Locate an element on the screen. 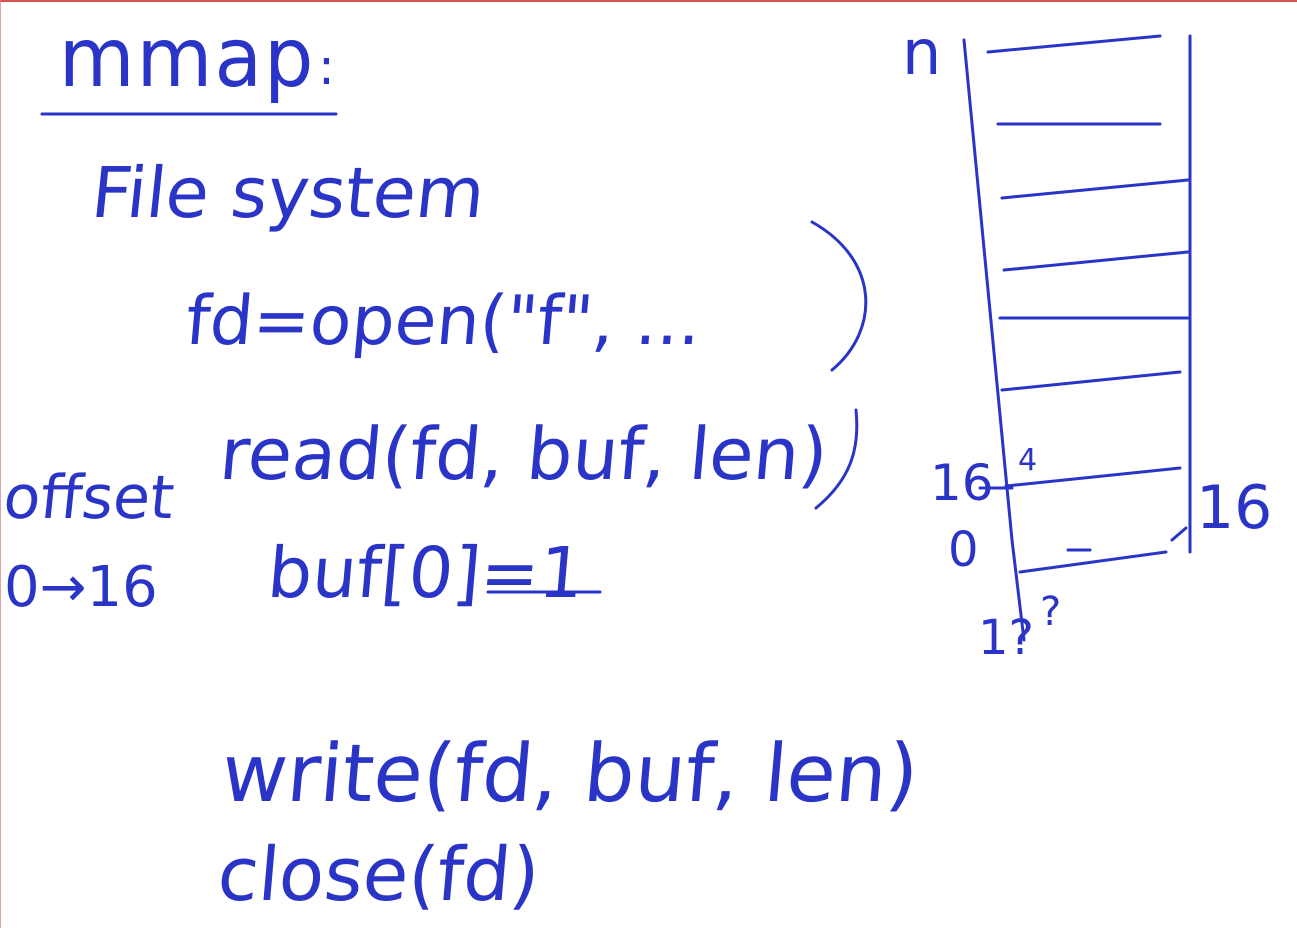 The image size is (1297, 928). closing-paren-open is located at coordinates (839, 296).